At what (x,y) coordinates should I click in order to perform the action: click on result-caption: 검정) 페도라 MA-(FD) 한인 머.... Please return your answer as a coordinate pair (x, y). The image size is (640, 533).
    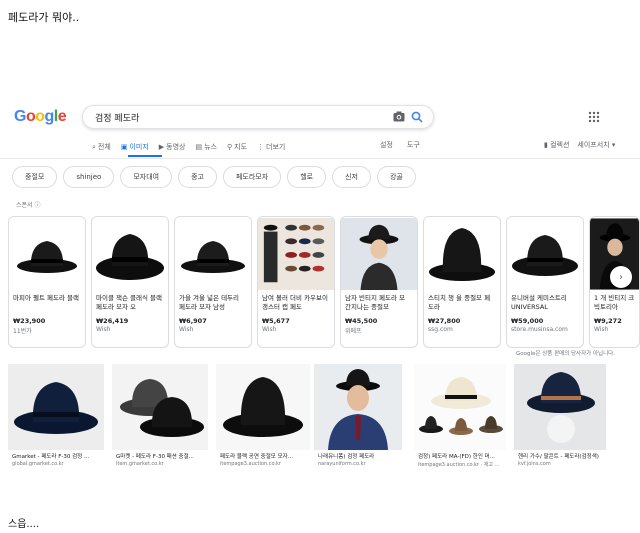
    Looking at the image, I should click on (462, 456).